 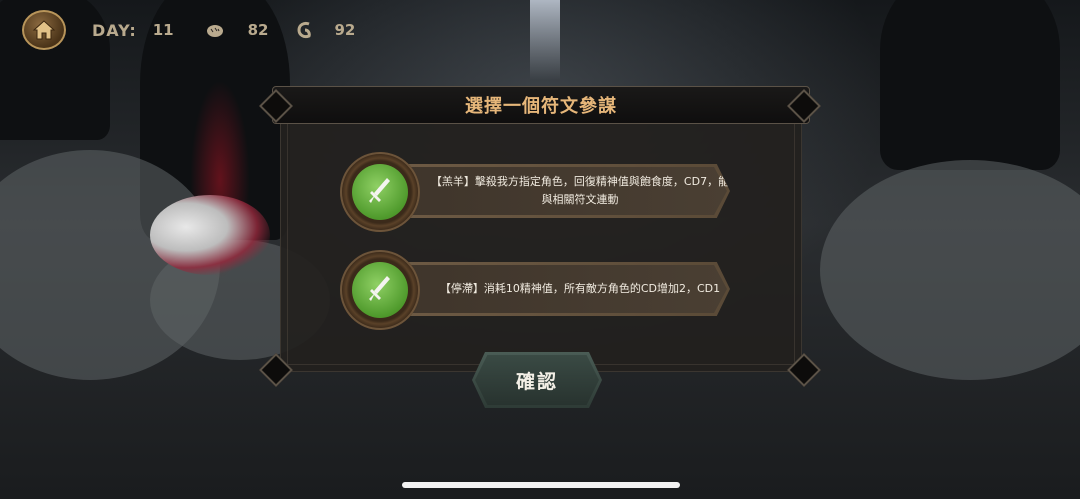 I want to click on rune-description: 【羔羊】擊殺我方指定角色，回復精神值與飽食度，CD7，能與相關符文連動, so click(x=580, y=190).